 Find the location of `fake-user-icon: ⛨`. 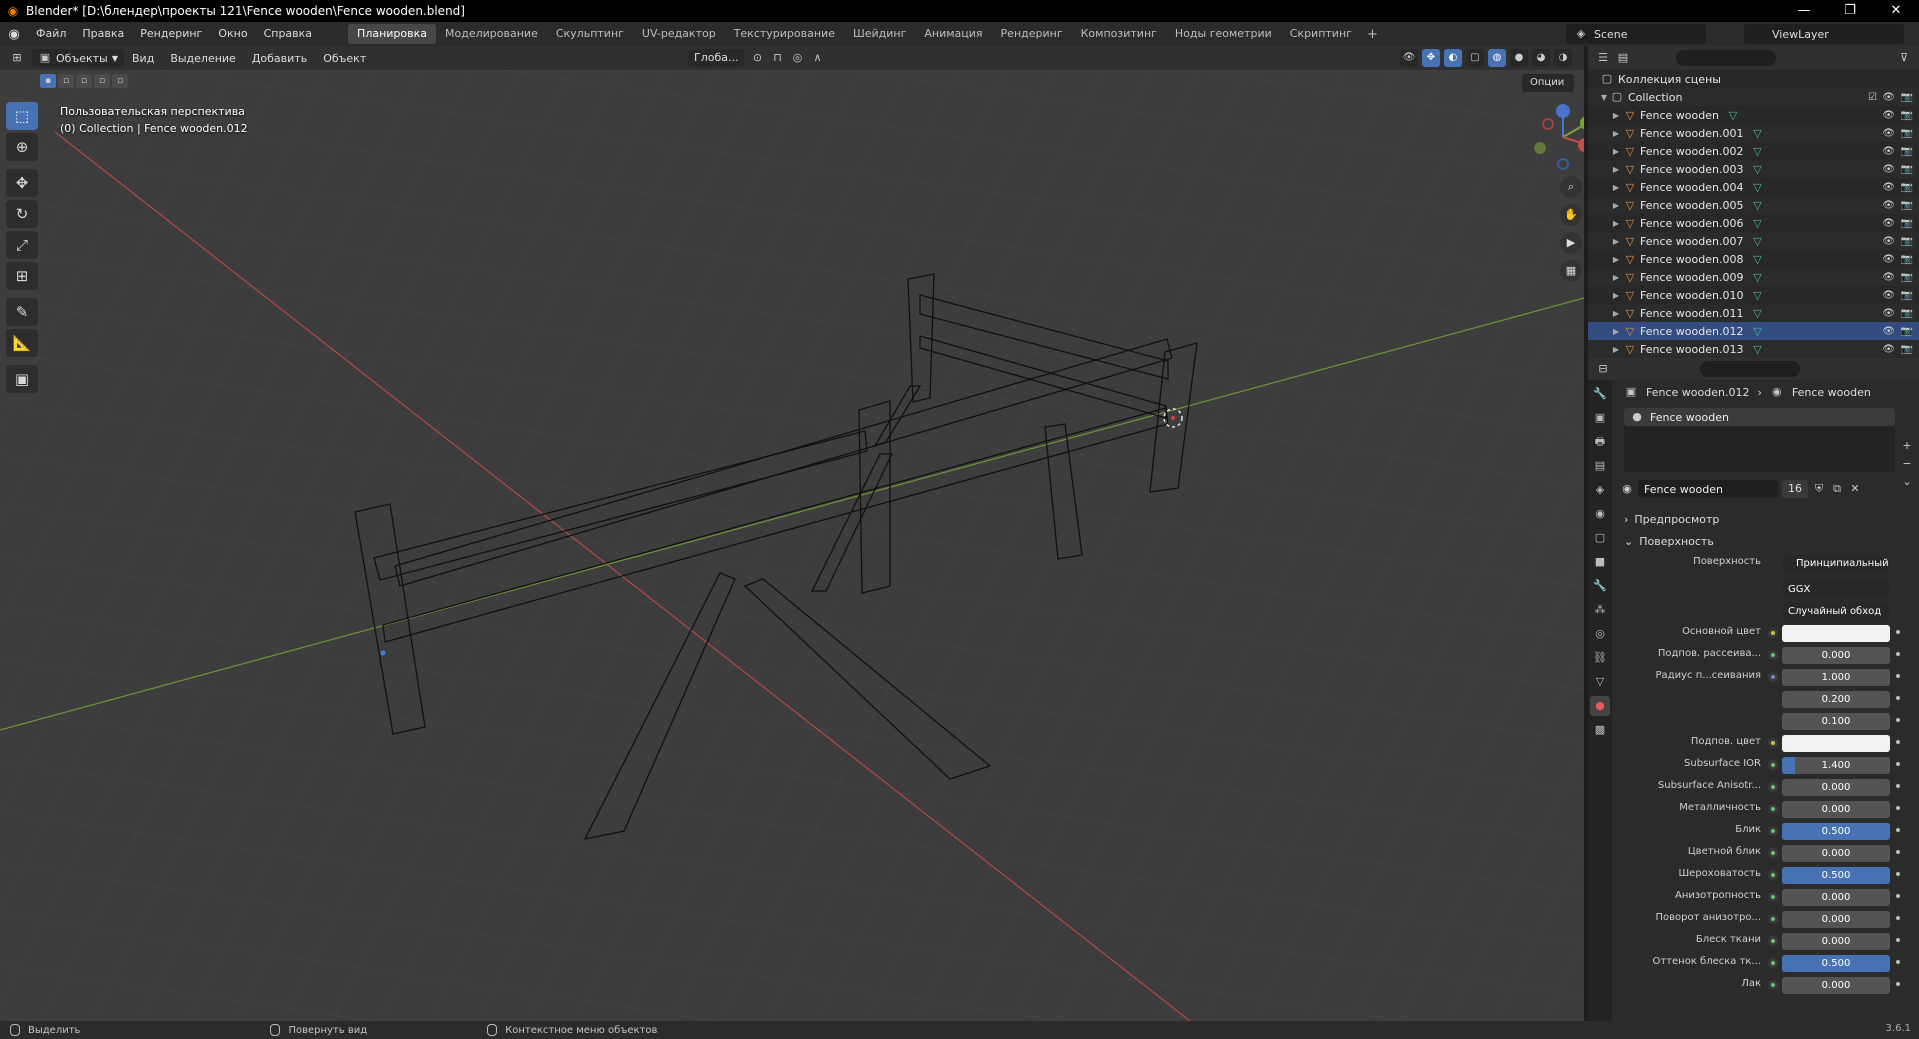

fake-user-icon: ⛨ is located at coordinates (1819, 489).